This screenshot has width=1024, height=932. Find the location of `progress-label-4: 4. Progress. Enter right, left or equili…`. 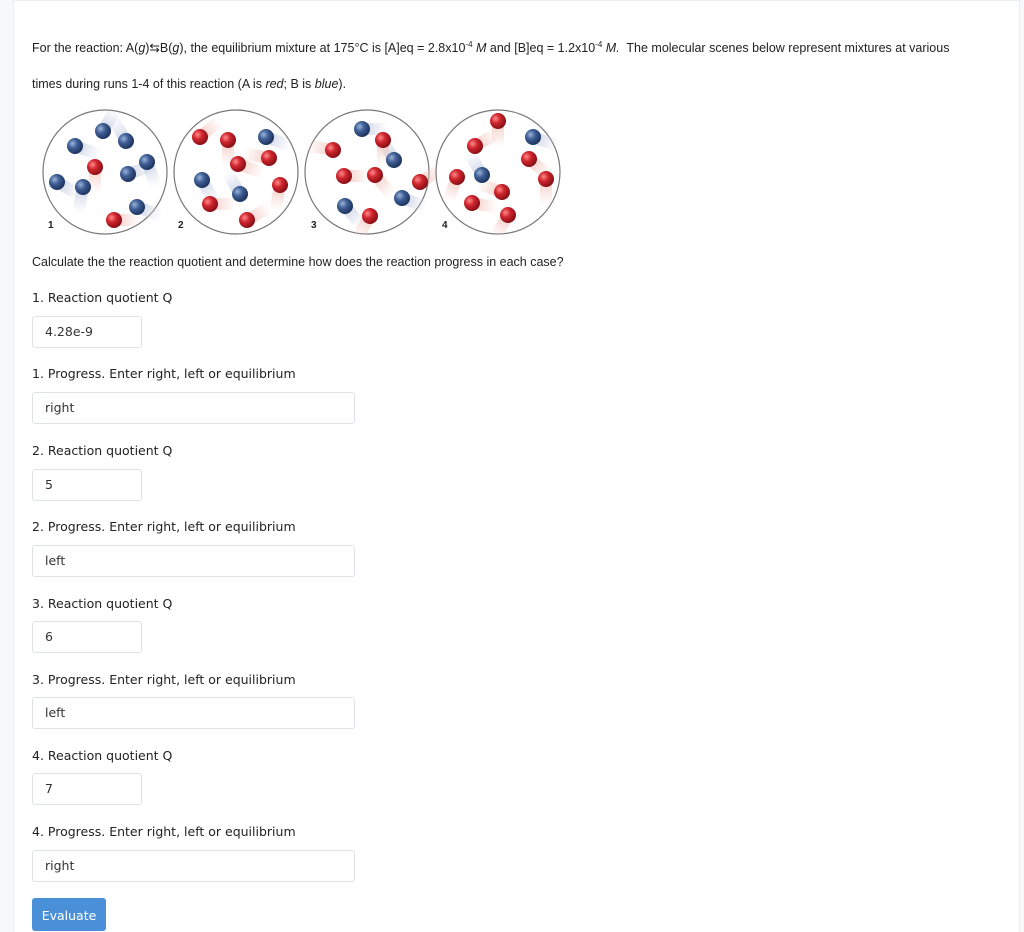

progress-label-4: 4. Progress. Enter right, left or equili… is located at coordinates (164, 831).